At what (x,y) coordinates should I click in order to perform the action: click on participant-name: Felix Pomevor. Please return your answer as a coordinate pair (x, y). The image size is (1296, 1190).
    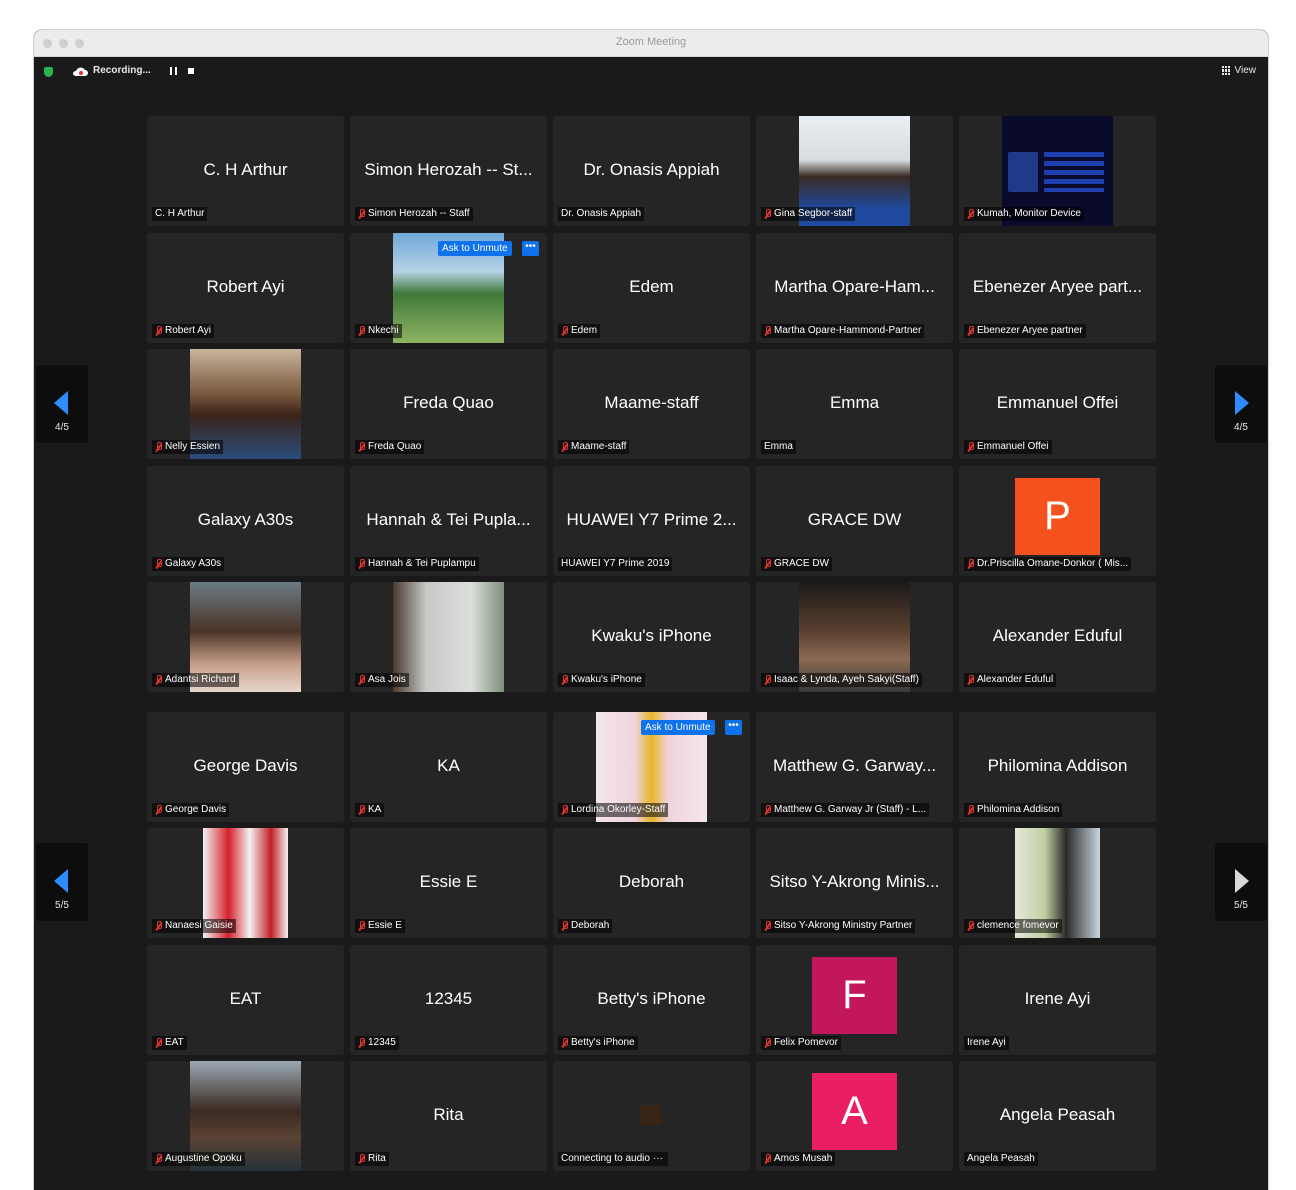
    Looking at the image, I should click on (806, 1042).